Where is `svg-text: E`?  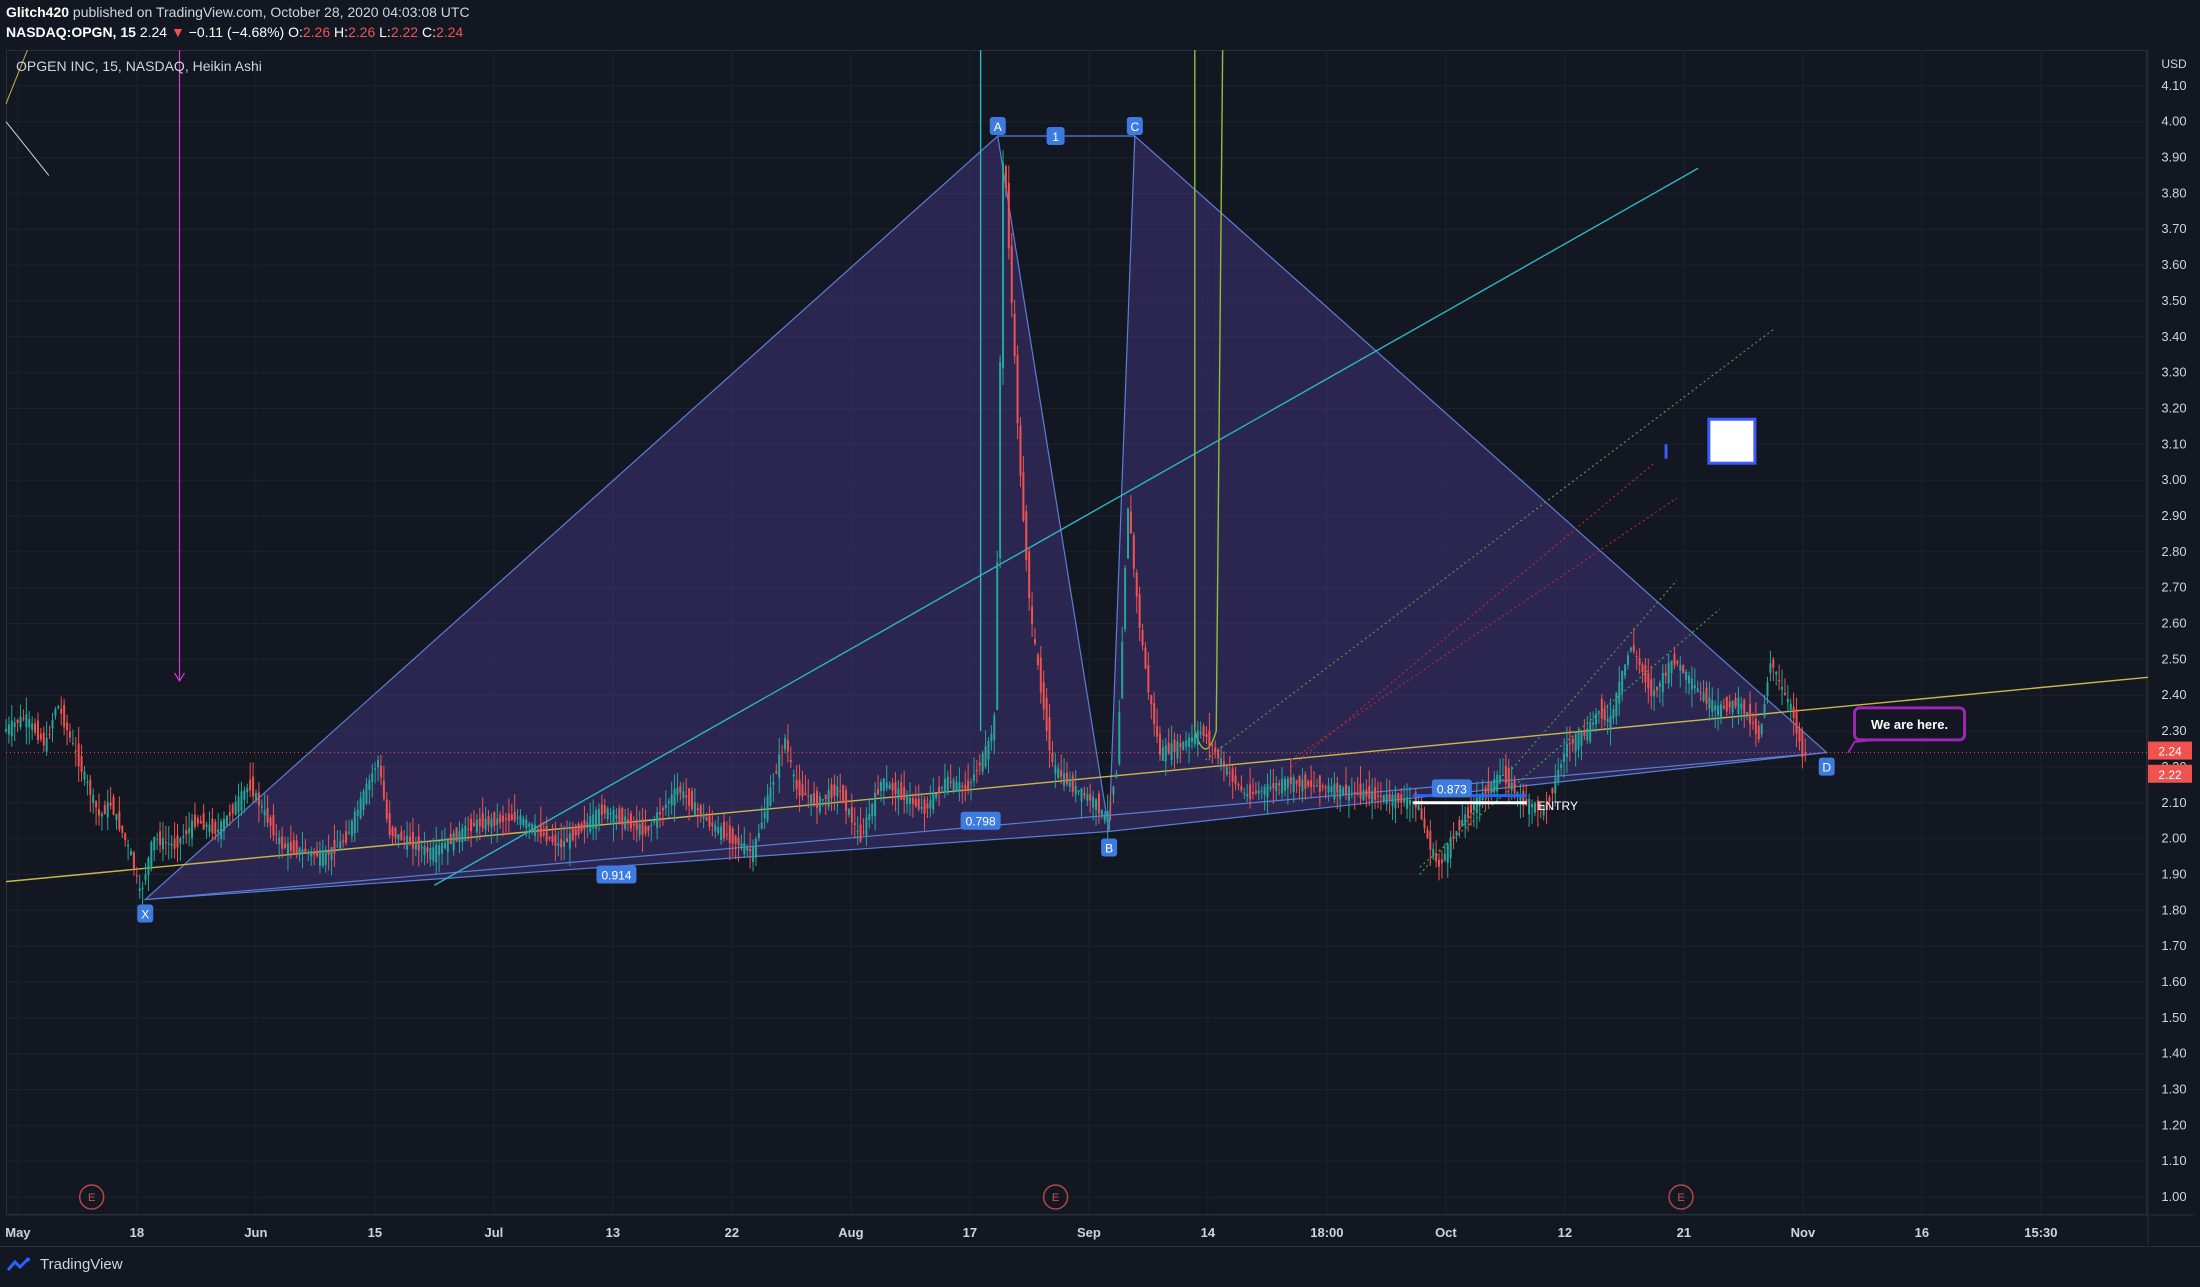
svg-text: E is located at coordinates (1055, 1198).